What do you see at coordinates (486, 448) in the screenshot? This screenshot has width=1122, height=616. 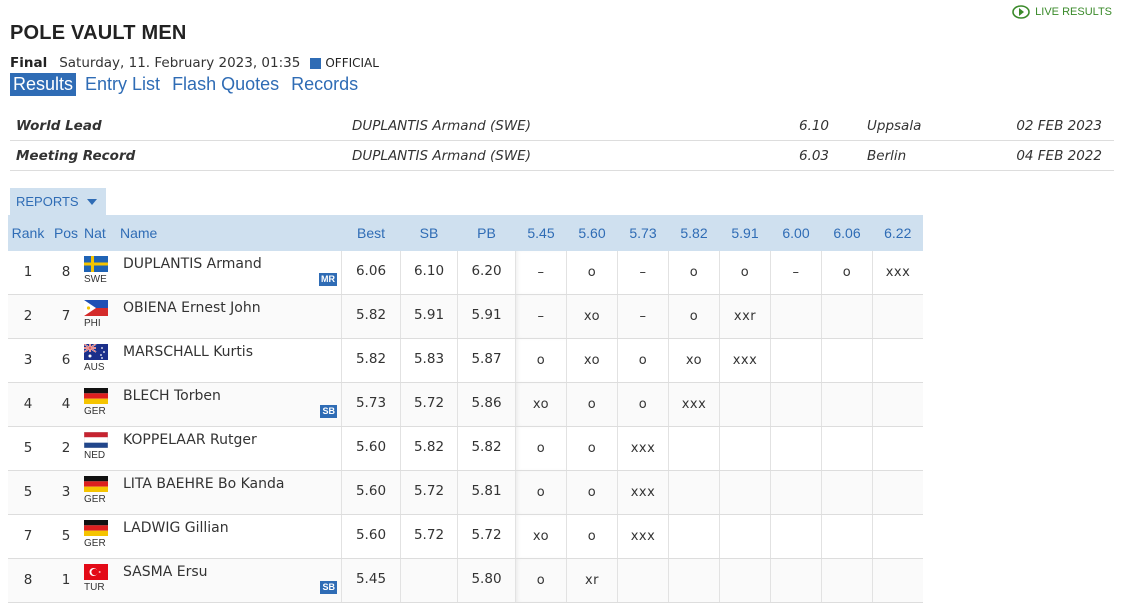 I see `pb-cell: 5.82` at bounding box center [486, 448].